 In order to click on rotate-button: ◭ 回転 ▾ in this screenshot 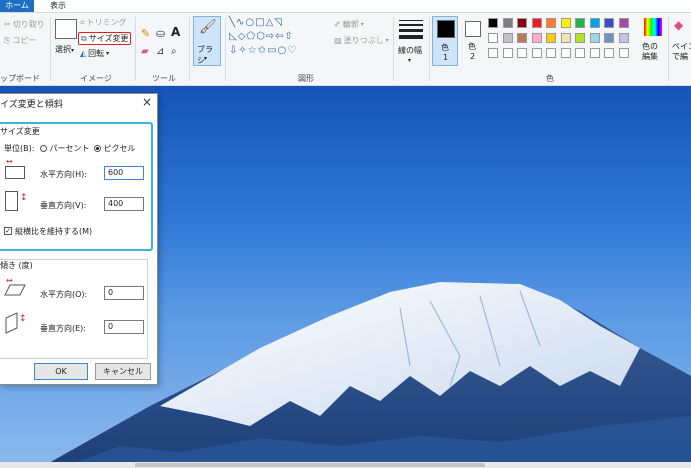, I will do `click(94, 53)`.